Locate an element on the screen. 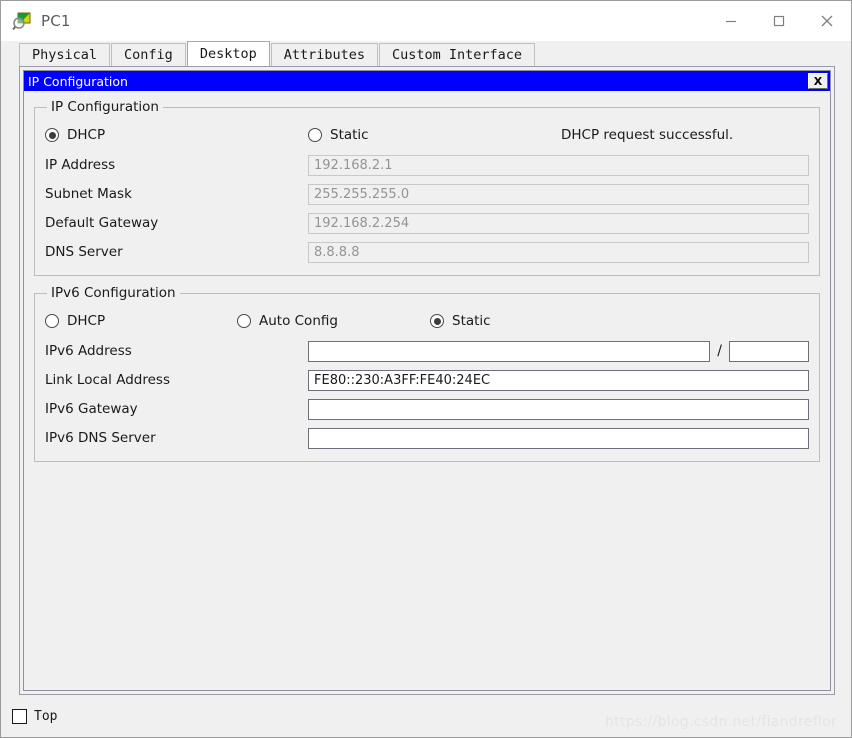 The height and width of the screenshot is (738, 852). top-checkbox-group: Top is located at coordinates (35, 716).